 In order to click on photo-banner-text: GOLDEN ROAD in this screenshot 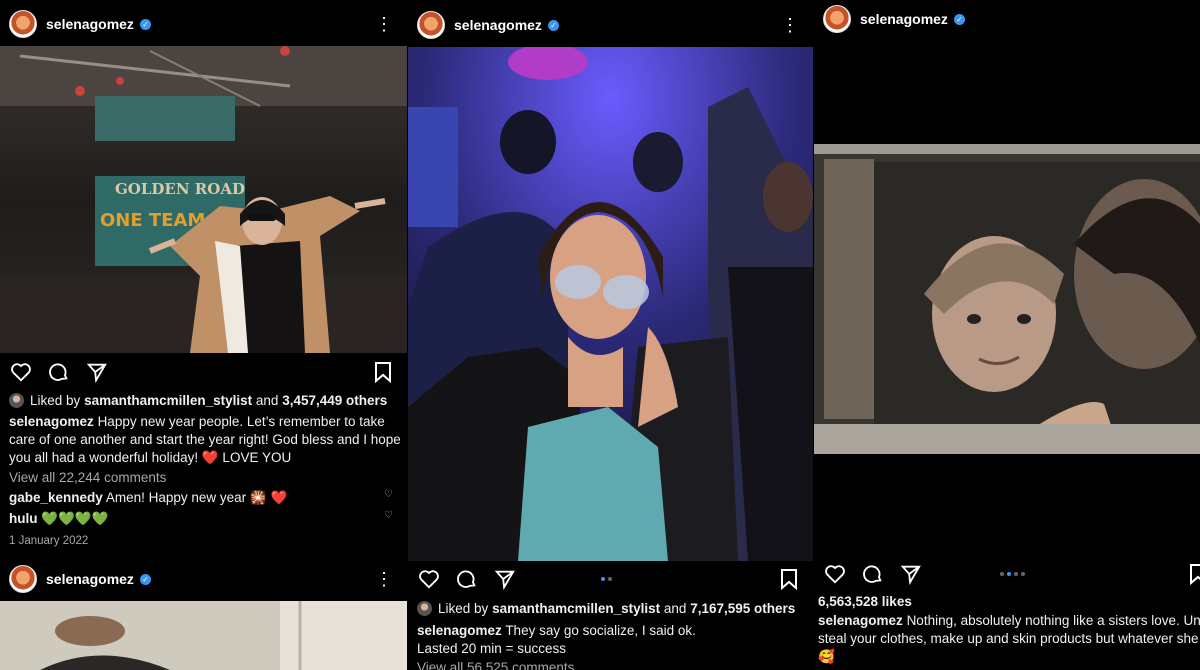, I will do `click(180, 189)`.